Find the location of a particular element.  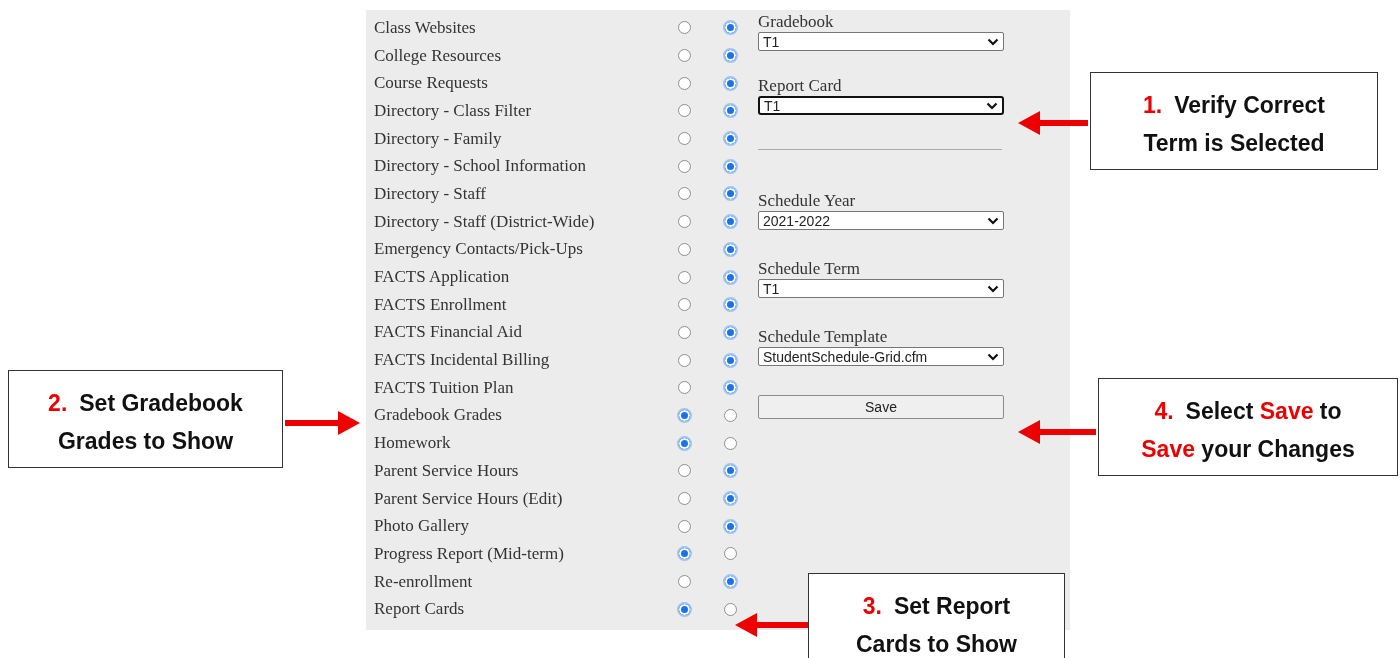

callout-text: 1. Verify Correct is located at coordinates (1233, 105).